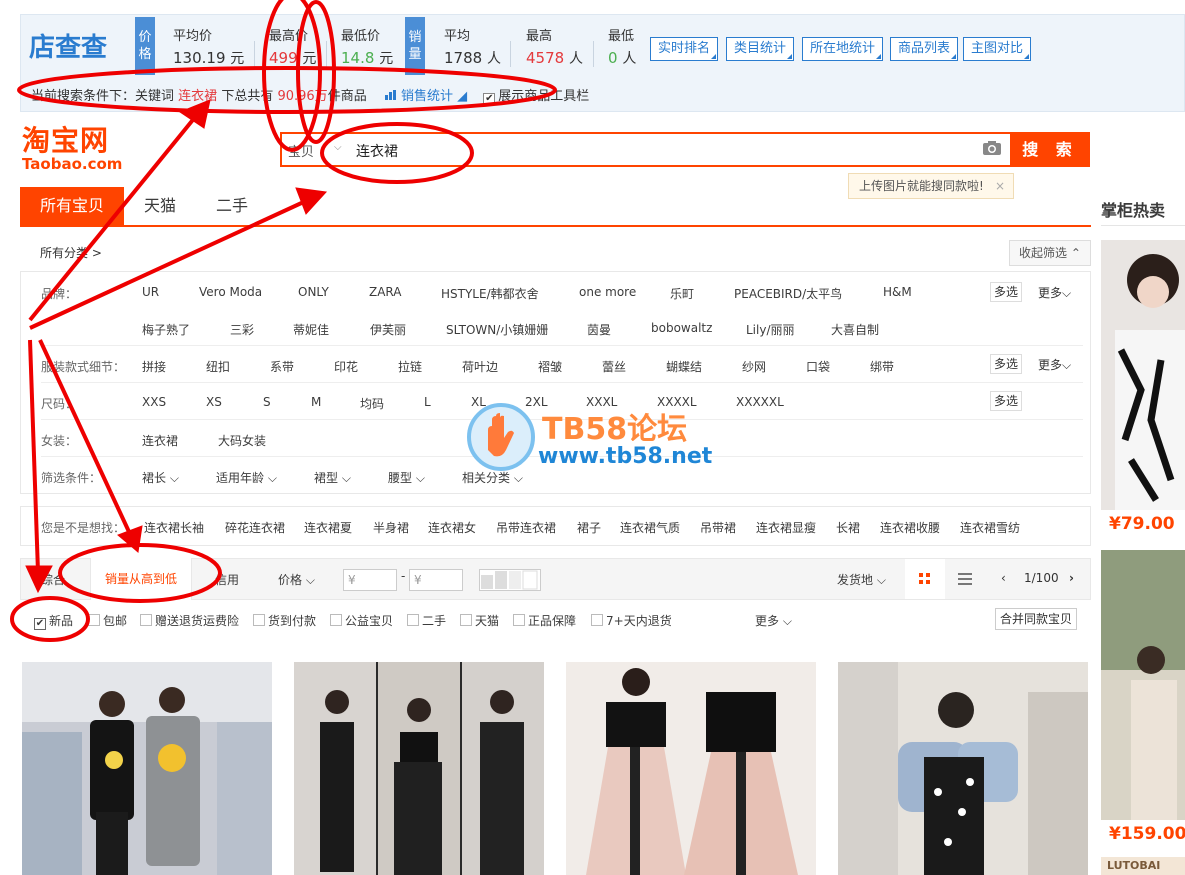 Image resolution: width=1185 pixels, height=875 pixels. I want to click on brand-option: 茵曼, so click(599, 329).